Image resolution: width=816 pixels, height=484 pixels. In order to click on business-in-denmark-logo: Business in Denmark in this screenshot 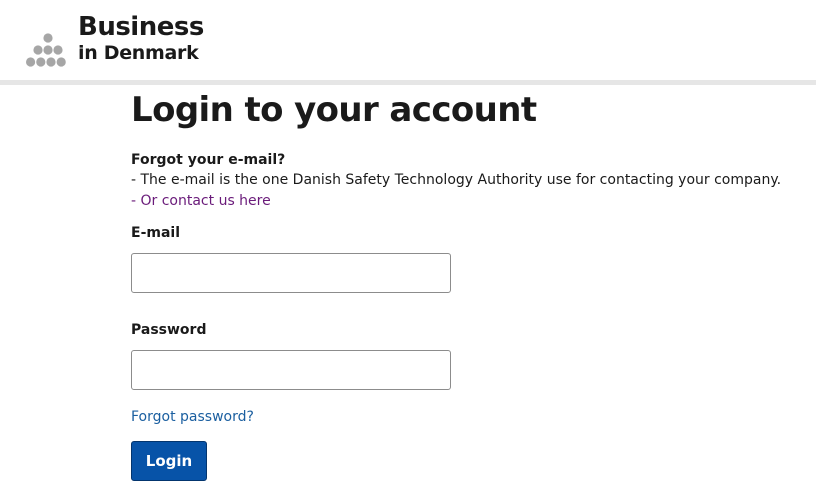, I will do `click(126, 44)`.